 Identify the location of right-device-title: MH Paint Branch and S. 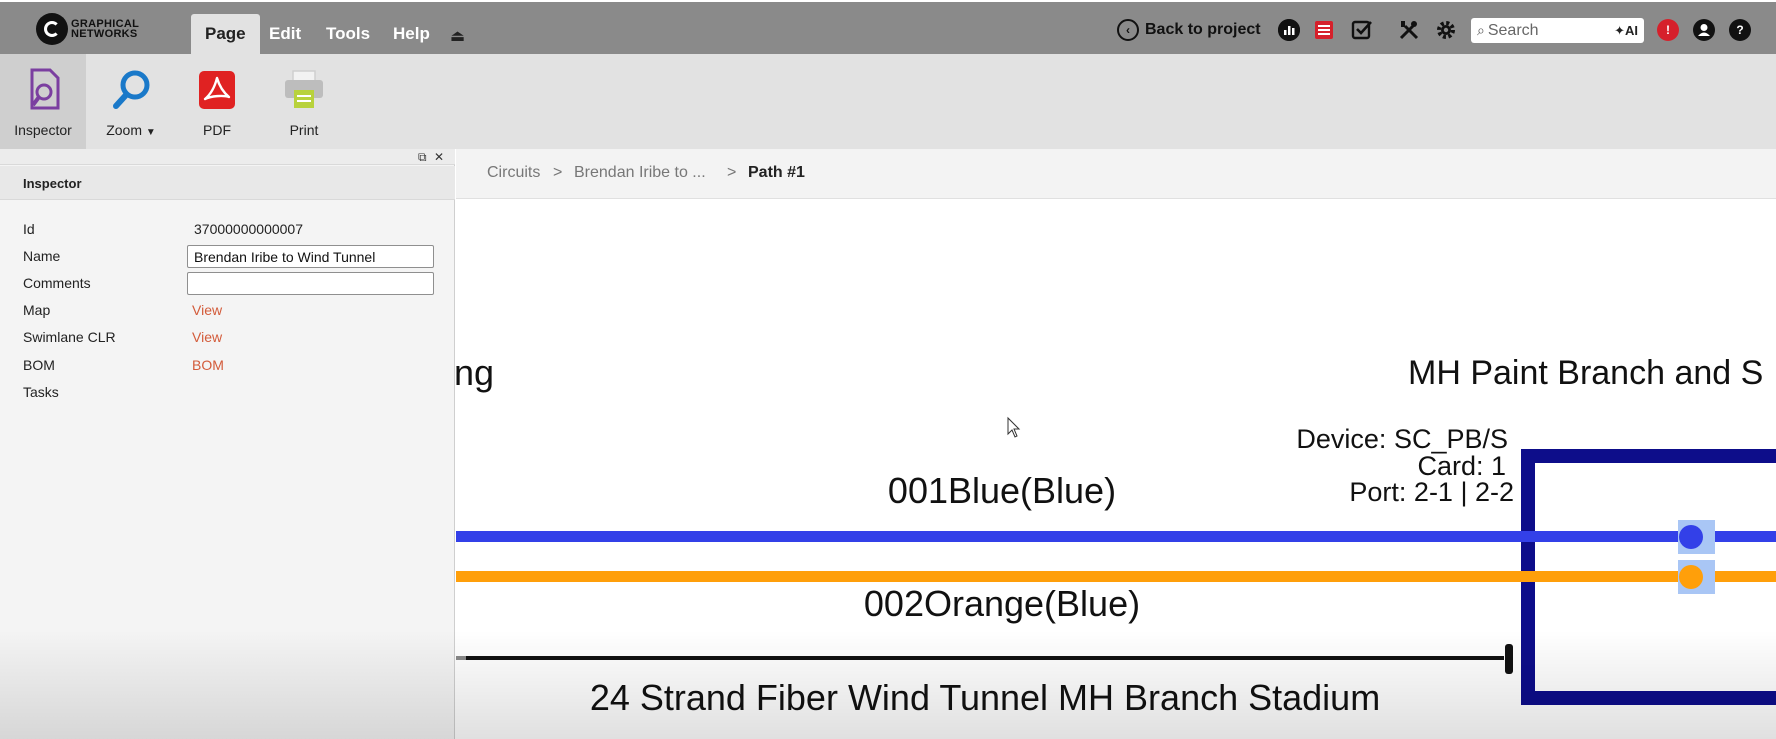
(1585, 373).